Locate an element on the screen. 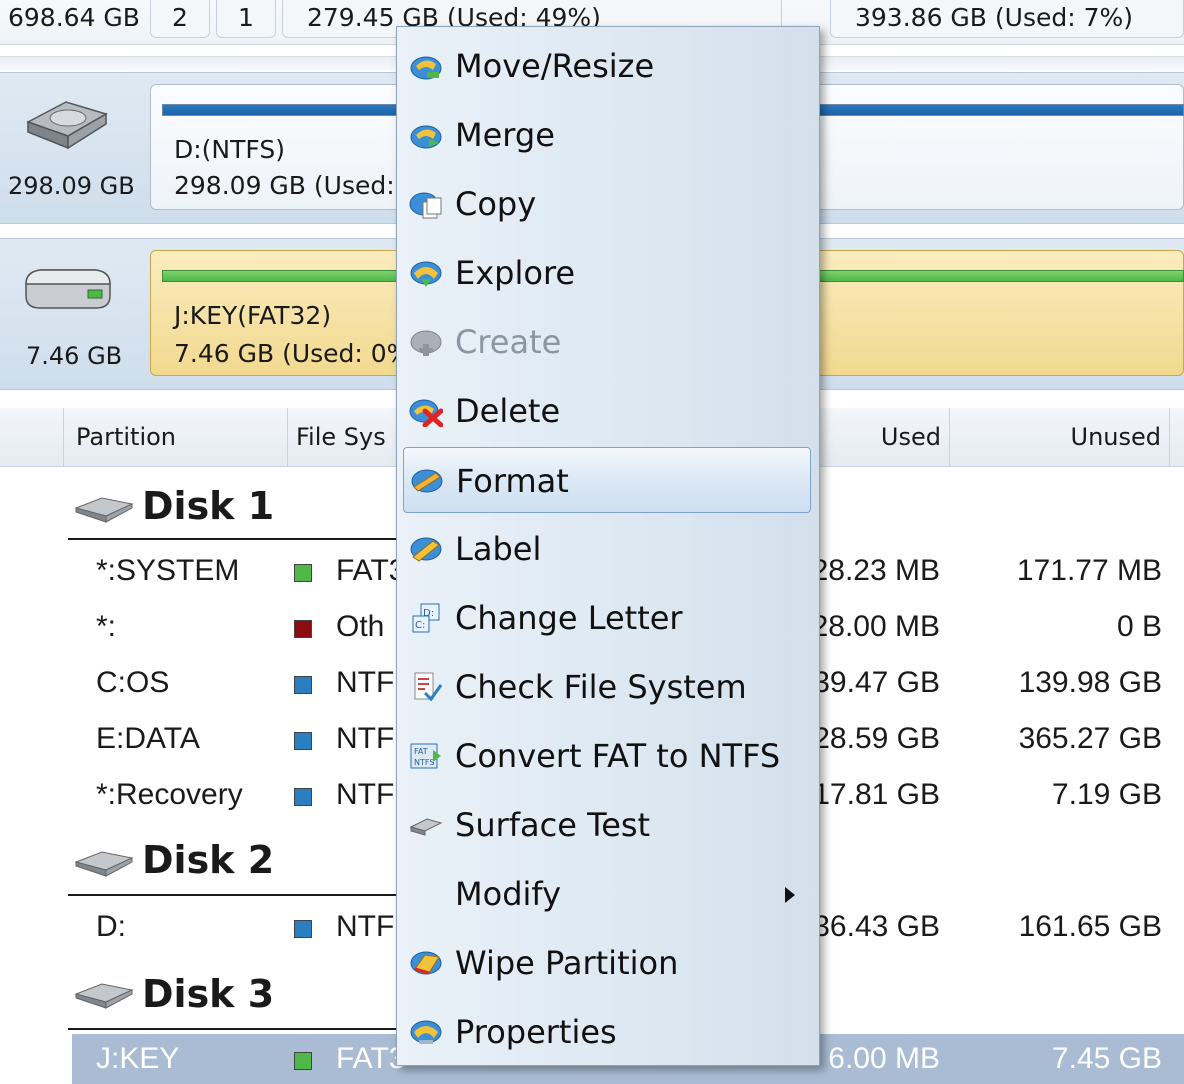  column-header-partition: Partition is located at coordinates (176, 437).